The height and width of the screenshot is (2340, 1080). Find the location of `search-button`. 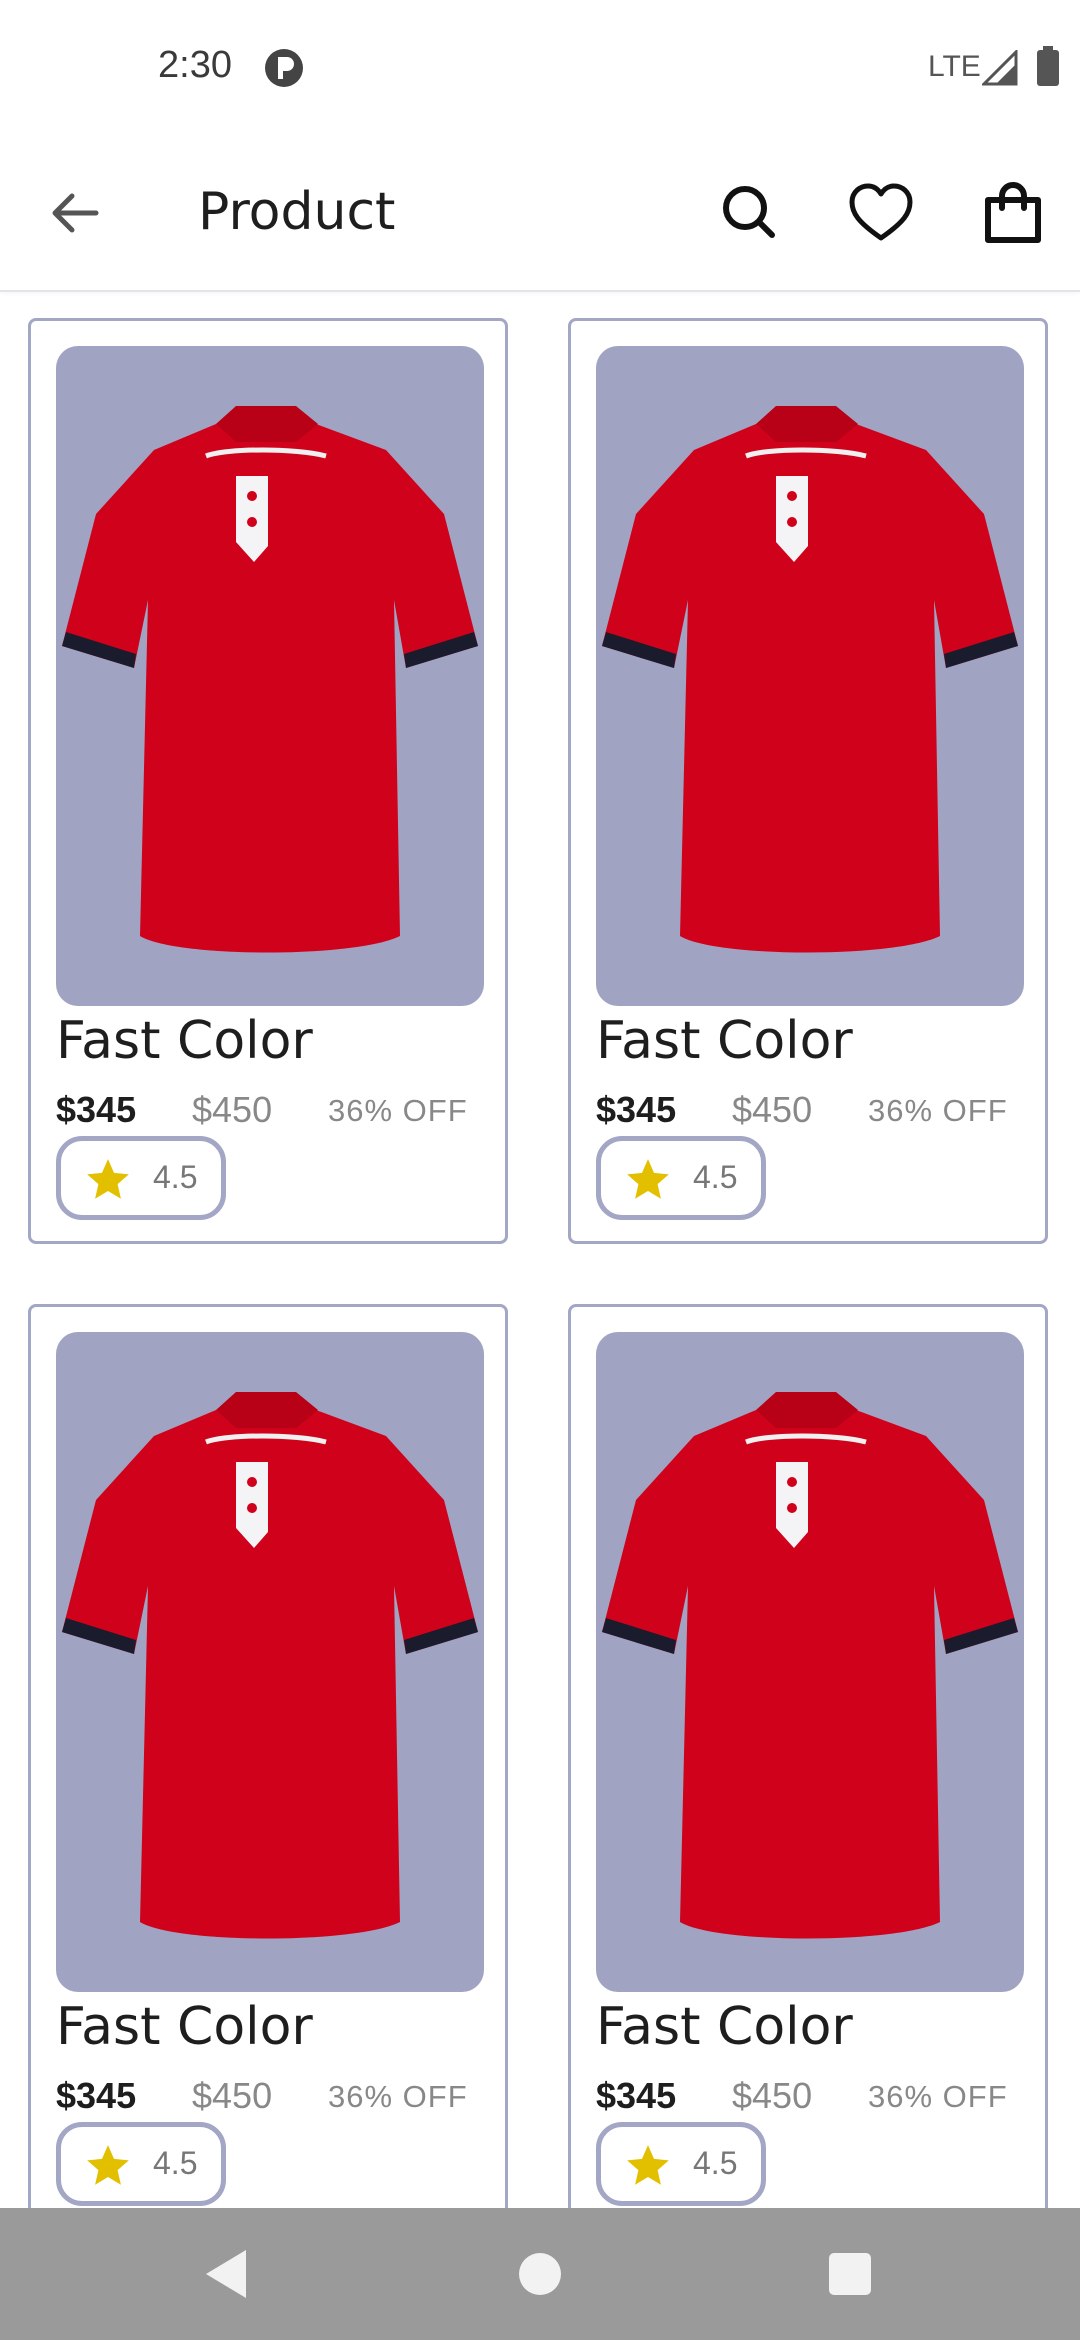

search-button is located at coordinates (749, 213).